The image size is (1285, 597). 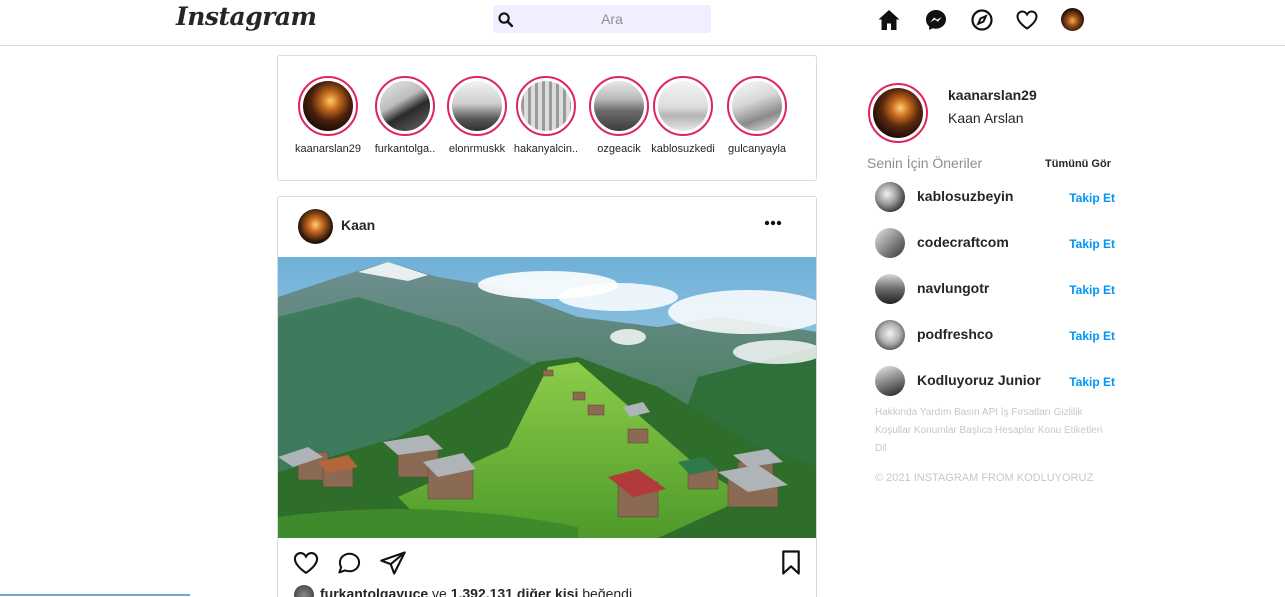 I want to click on bottom-scroll-indicator, so click(x=95, y=595).